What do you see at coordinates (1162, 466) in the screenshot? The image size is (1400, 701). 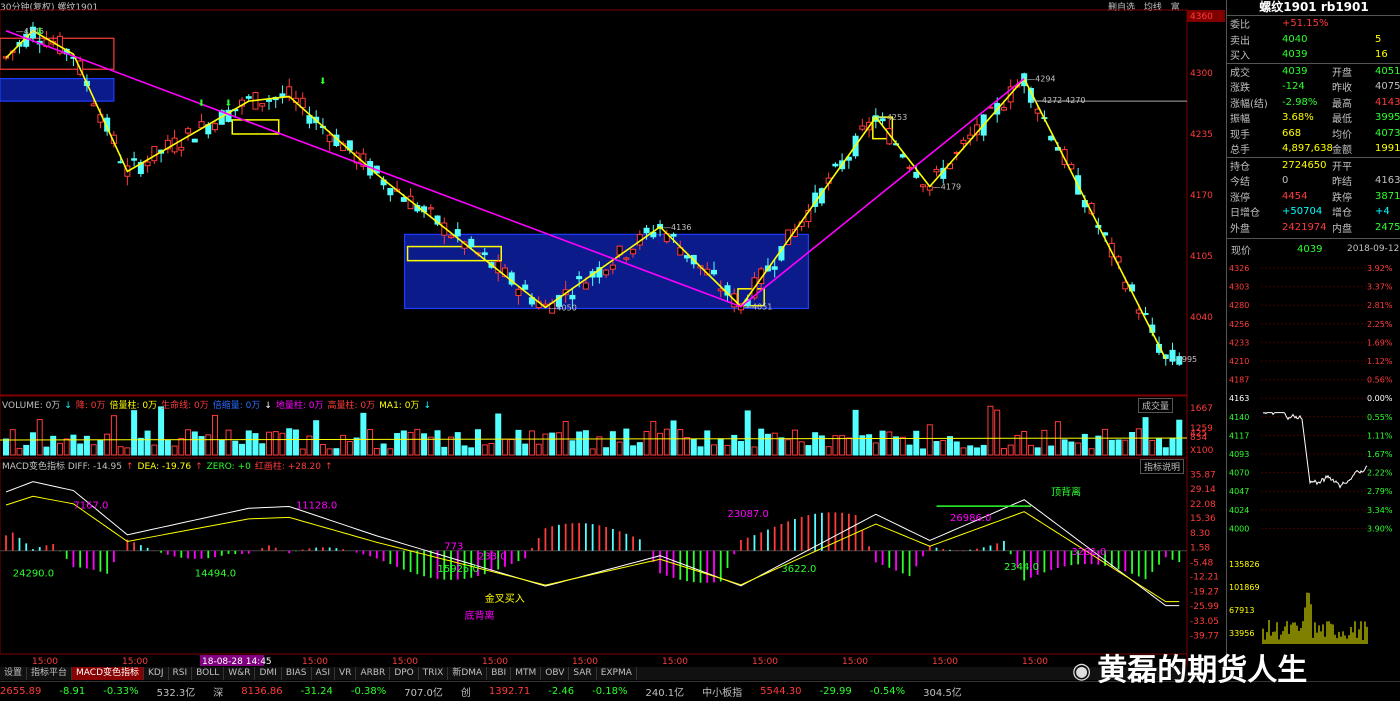 I see `macd-help-button: 指标说明` at bounding box center [1162, 466].